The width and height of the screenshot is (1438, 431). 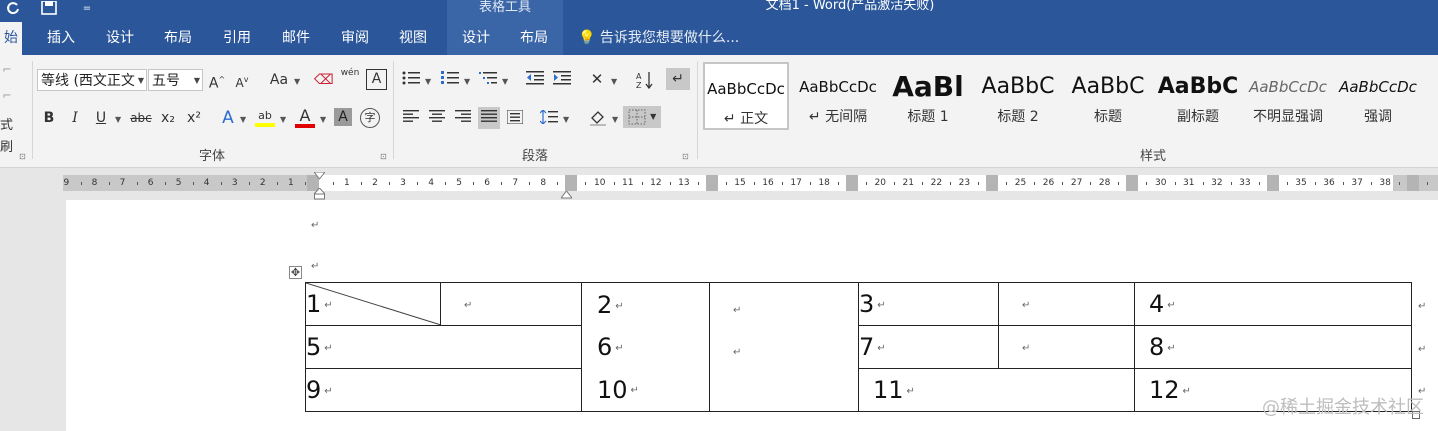 What do you see at coordinates (597, 79) in the screenshot?
I see `chinese-layout-icon: ✕` at bounding box center [597, 79].